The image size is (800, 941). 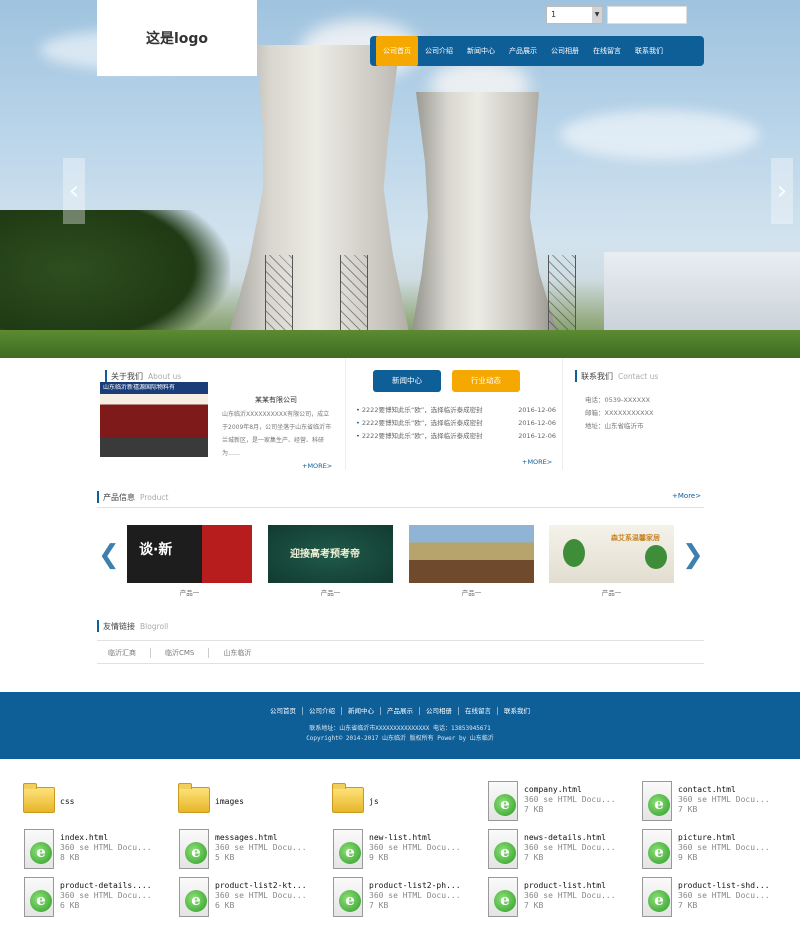 What do you see at coordinates (406, 803) in the screenshot?
I see `folder-item: js` at bounding box center [406, 803].